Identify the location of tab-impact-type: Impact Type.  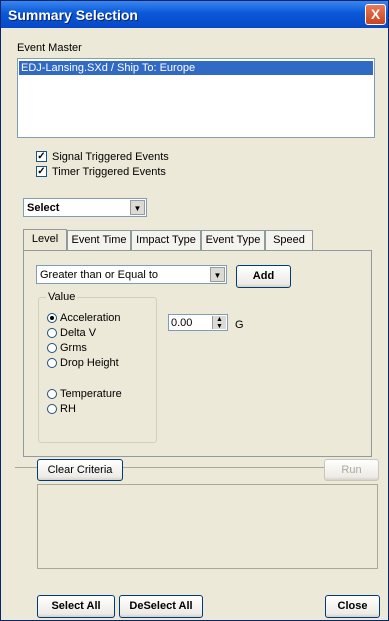
(166, 240).